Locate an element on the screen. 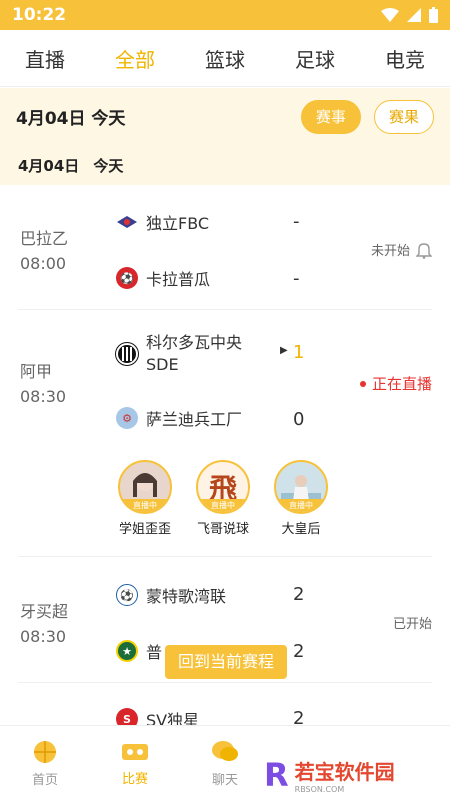 This screenshot has height=800, width=450. home-team-name-block: 科尔多瓦中央 SDE is located at coordinates (194, 354).